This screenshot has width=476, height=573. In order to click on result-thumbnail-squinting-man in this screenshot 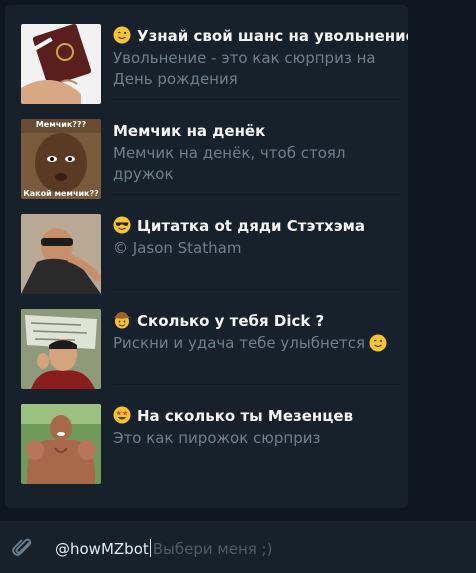, I will do `click(61, 349)`.